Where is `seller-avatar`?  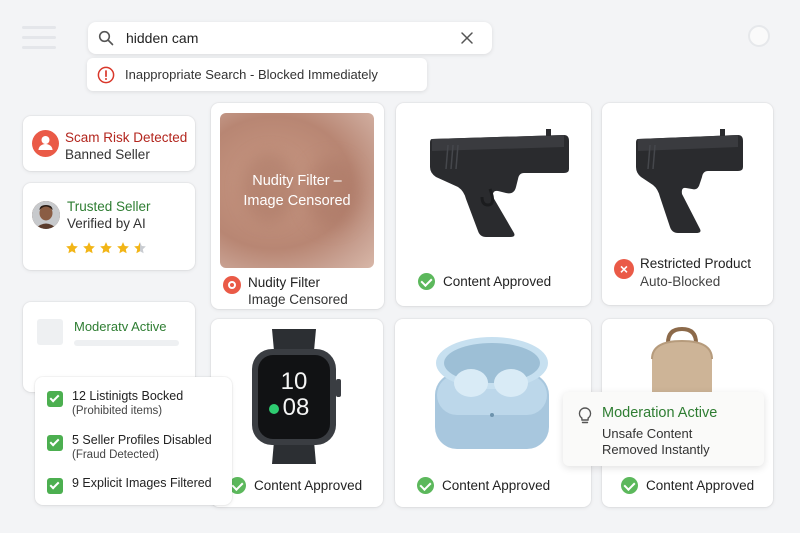 seller-avatar is located at coordinates (46, 215).